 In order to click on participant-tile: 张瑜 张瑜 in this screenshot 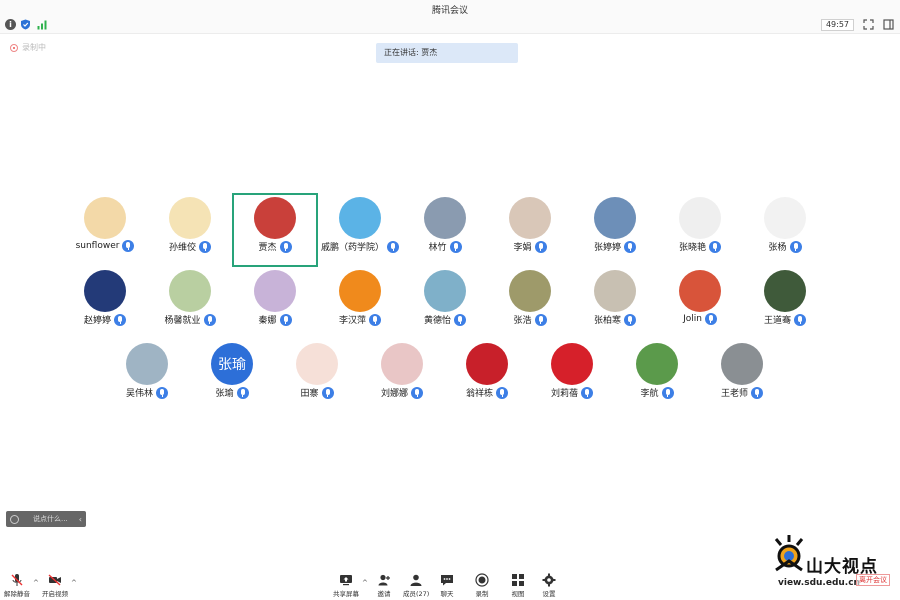, I will do `click(232, 376)`.